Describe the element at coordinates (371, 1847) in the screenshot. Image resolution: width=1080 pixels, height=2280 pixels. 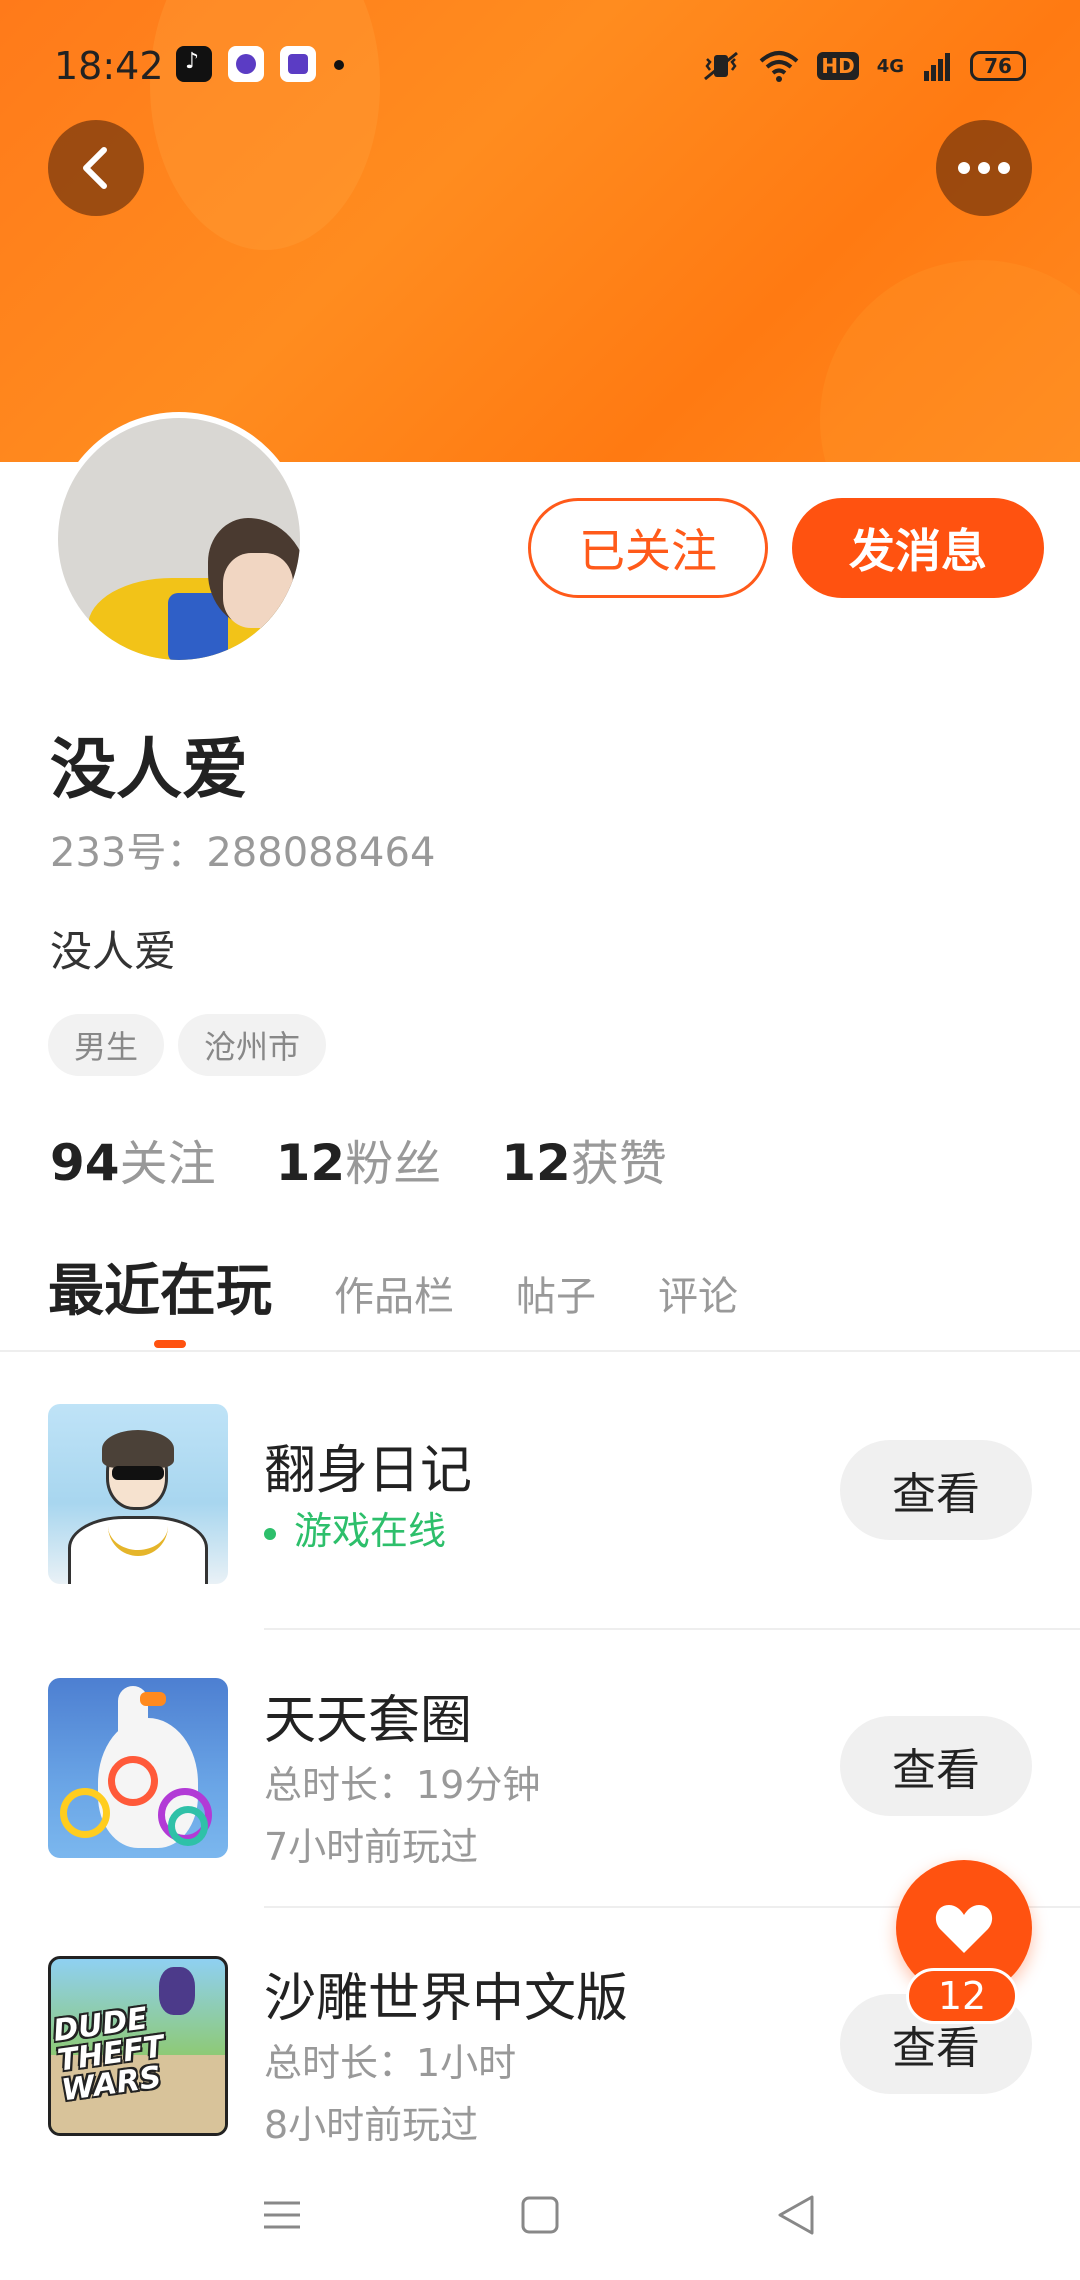
I see `game-last-played: 7小时前玩过` at that location.